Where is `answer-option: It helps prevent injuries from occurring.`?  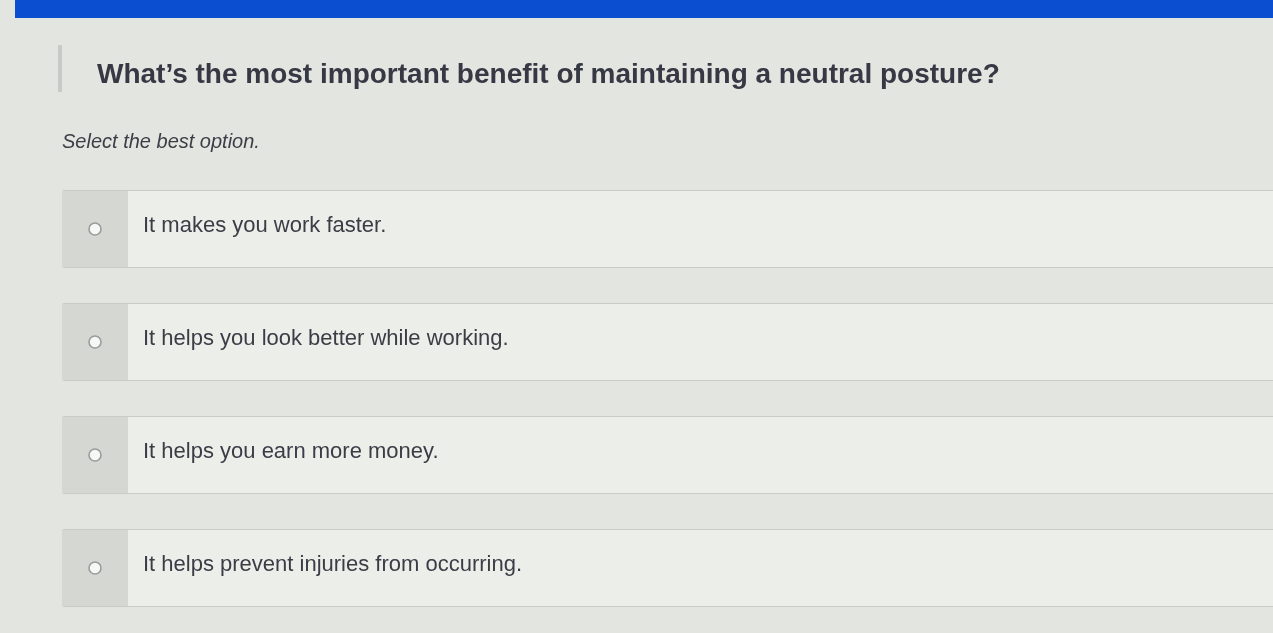
answer-option: It helps prevent injuries from occurring. is located at coordinates (667, 568).